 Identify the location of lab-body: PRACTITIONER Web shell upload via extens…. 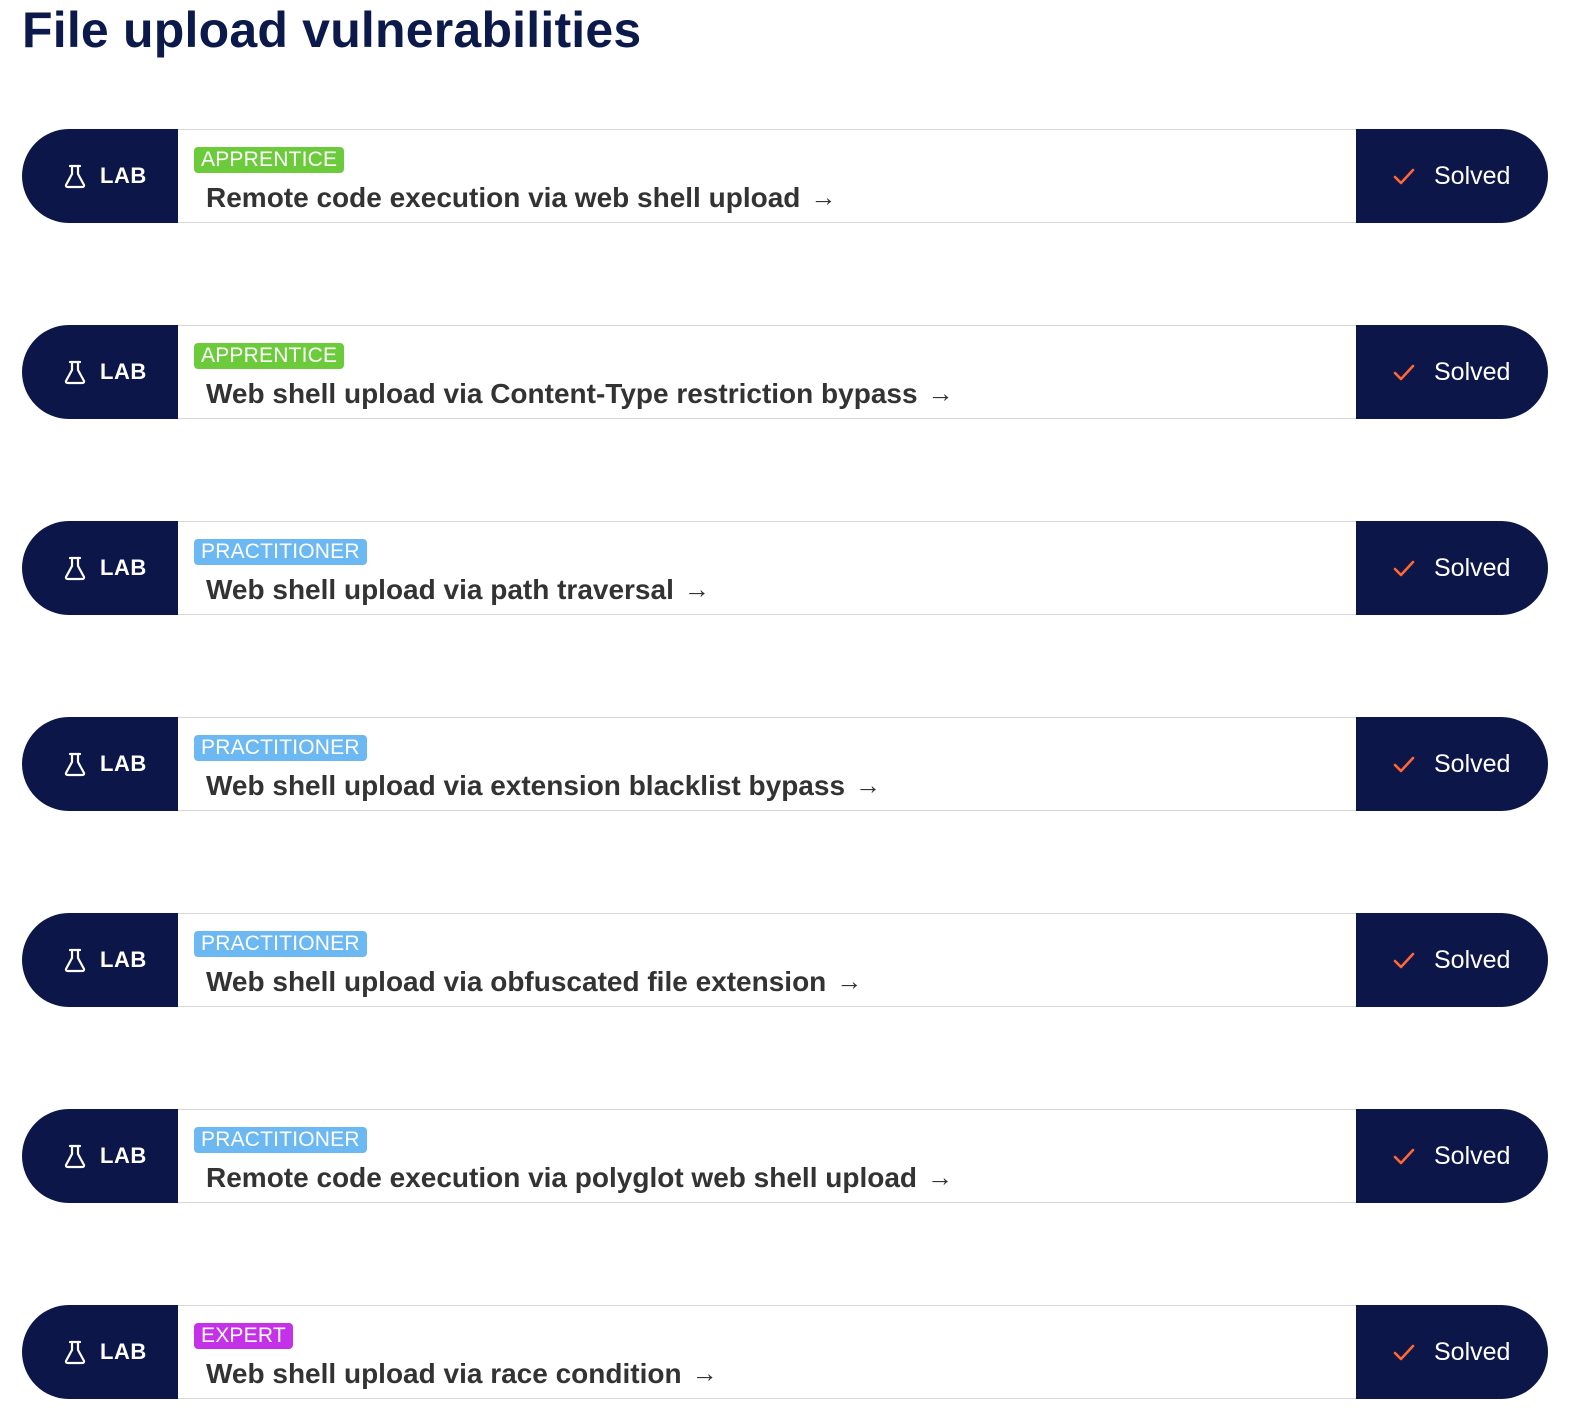
(767, 764).